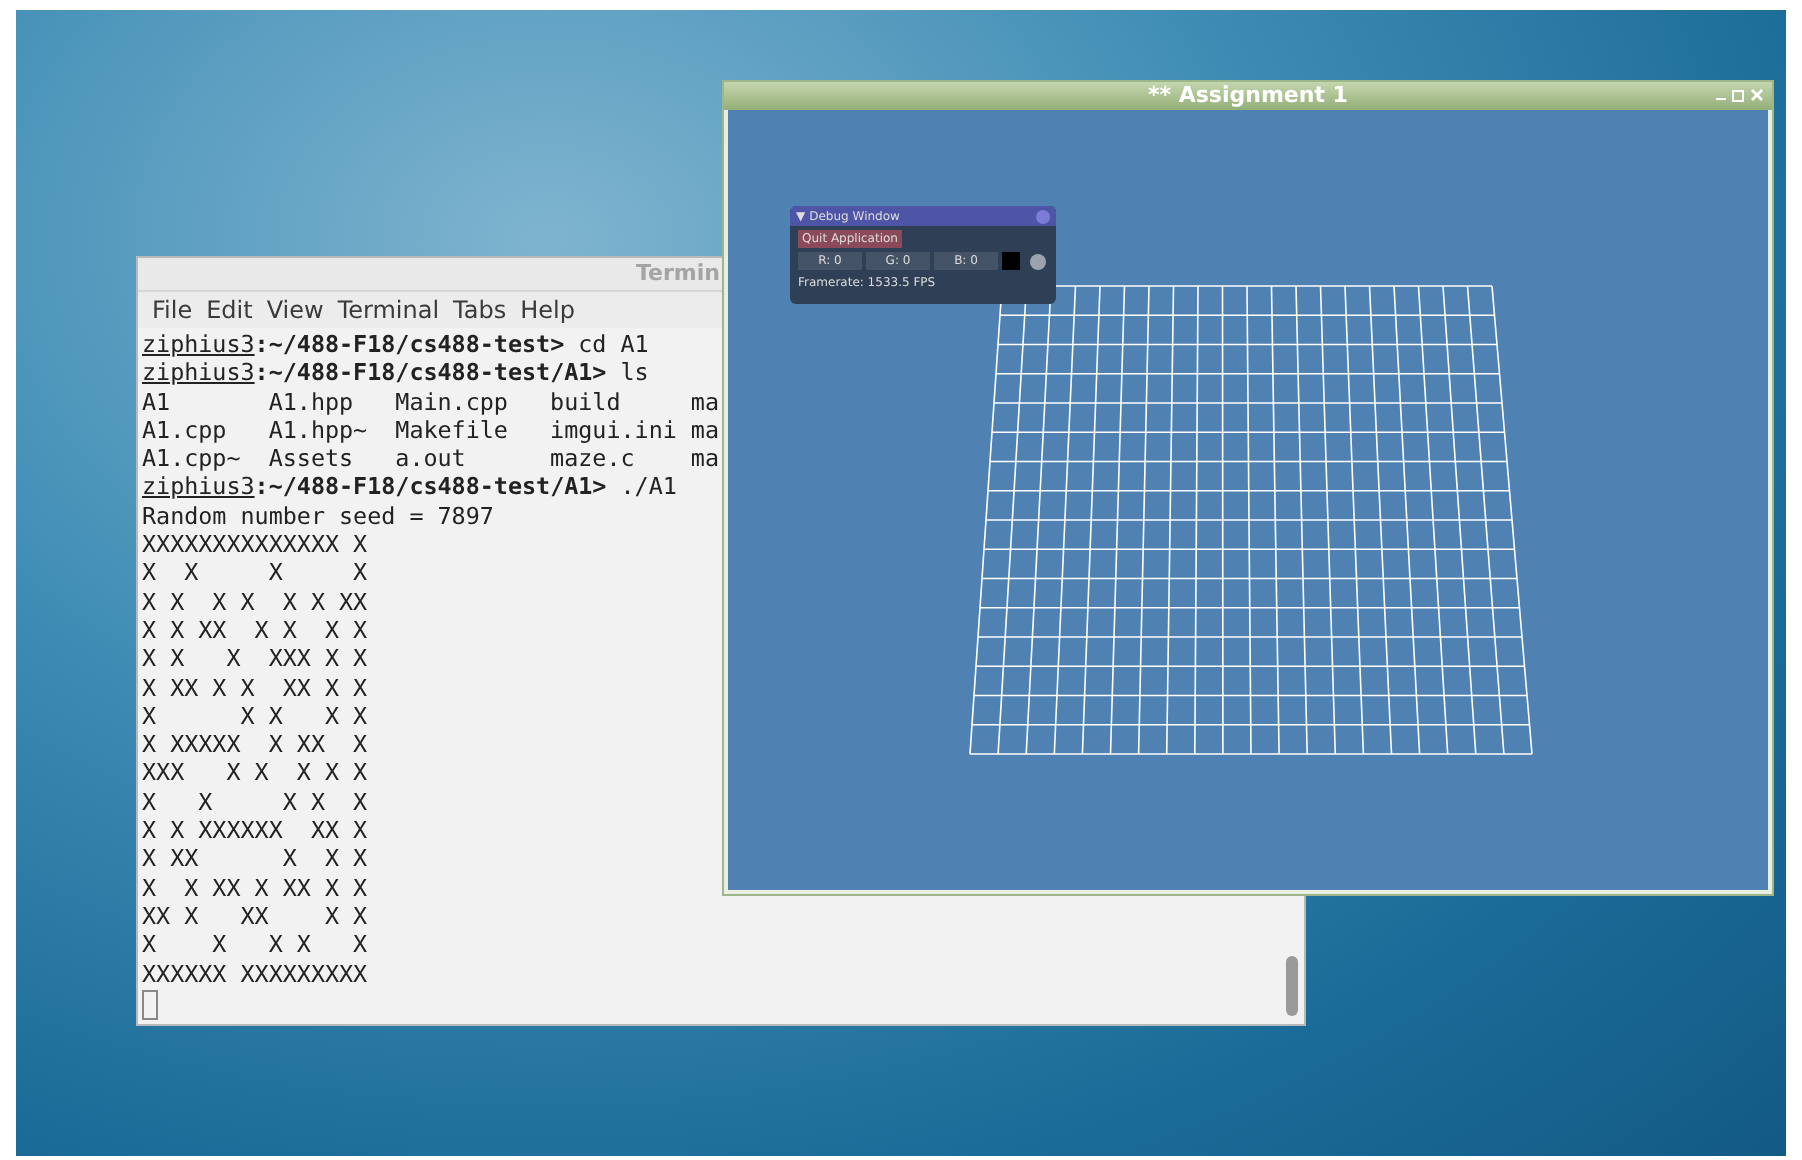 The width and height of the screenshot is (1802, 1160). What do you see at coordinates (150, 1004) in the screenshot?
I see `text-cursor` at bounding box center [150, 1004].